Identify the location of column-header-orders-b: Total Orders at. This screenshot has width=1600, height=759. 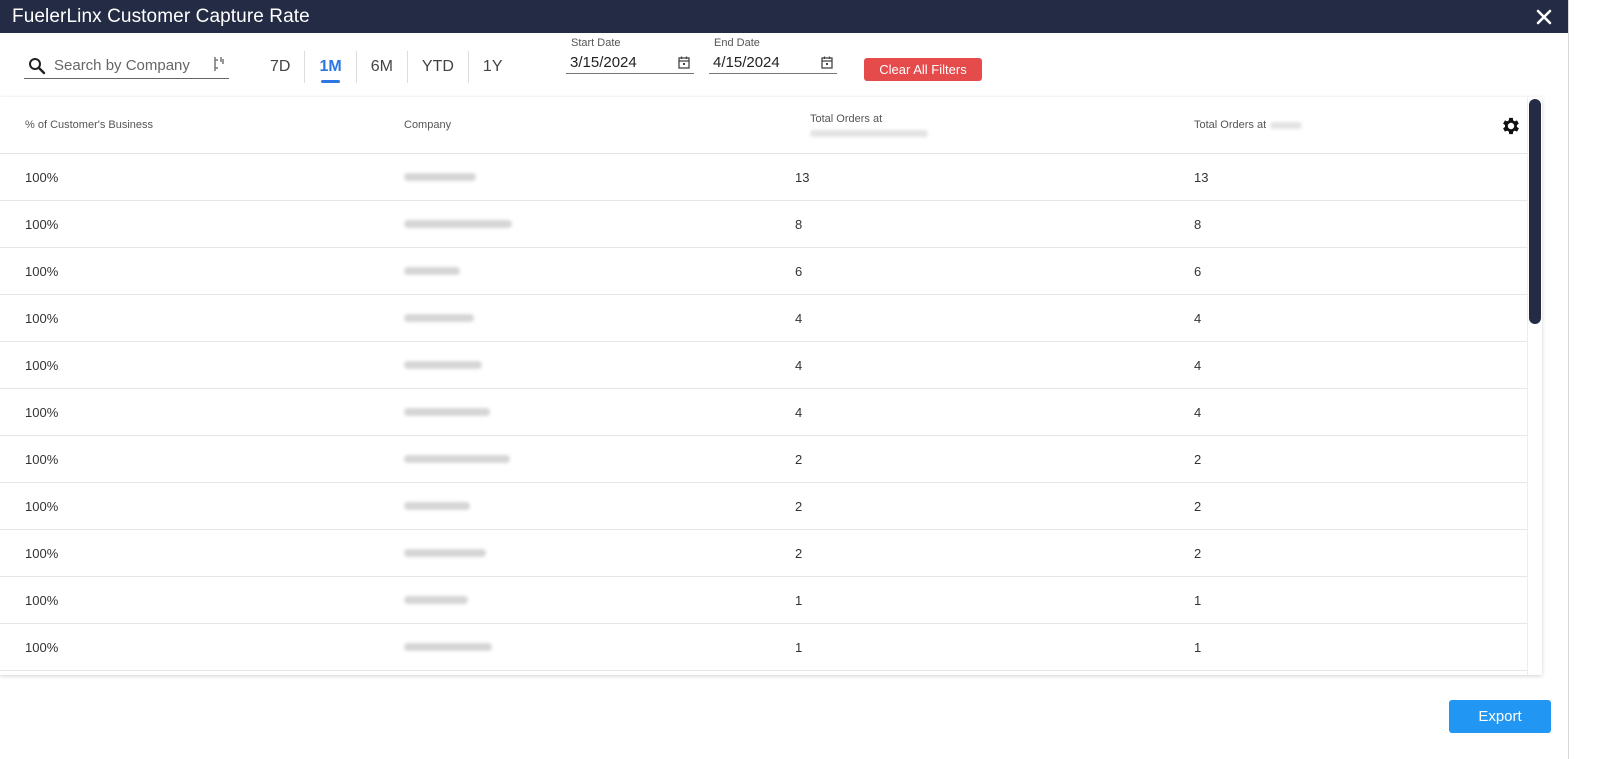
(1248, 125).